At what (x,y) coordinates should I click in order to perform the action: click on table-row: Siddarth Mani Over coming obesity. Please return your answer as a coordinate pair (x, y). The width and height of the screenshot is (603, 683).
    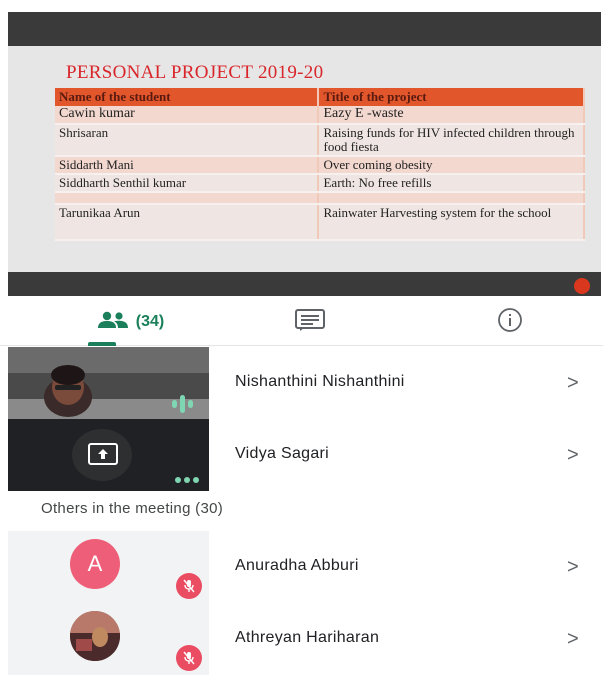
    Looking at the image, I should click on (320, 165).